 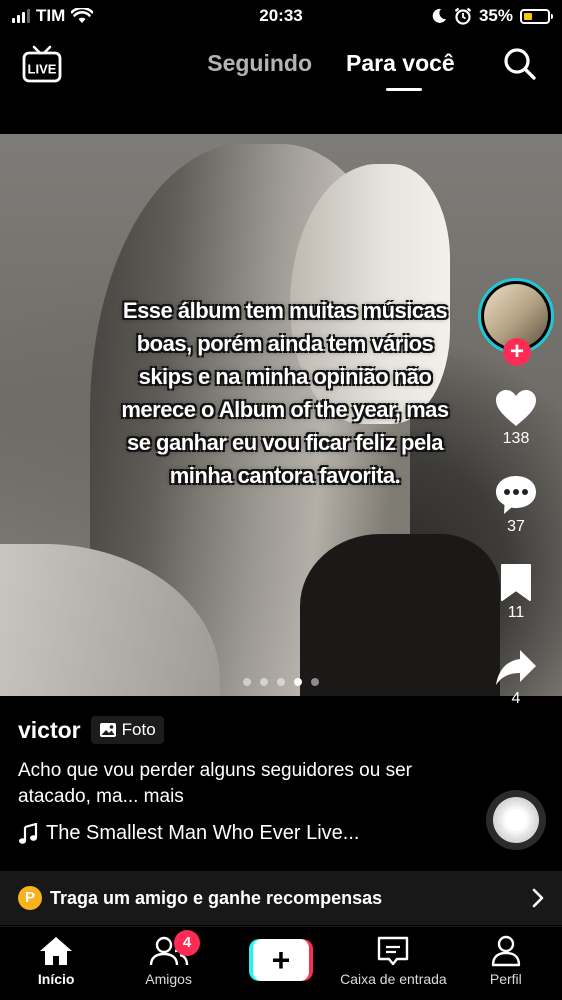 What do you see at coordinates (393, 951) in the screenshot?
I see `inbox-icon` at bounding box center [393, 951].